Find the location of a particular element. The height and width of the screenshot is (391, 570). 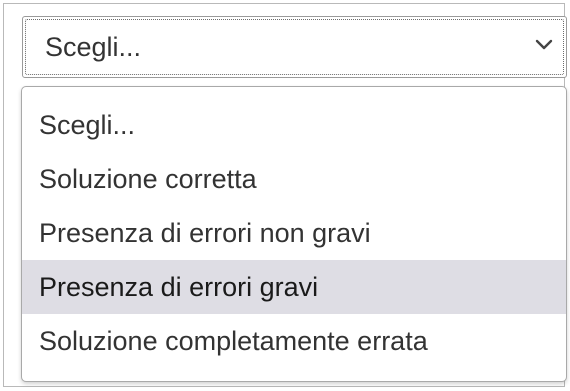

option-soluzione-corretta: Soluzione corretta is located at coordinates (294, 179).